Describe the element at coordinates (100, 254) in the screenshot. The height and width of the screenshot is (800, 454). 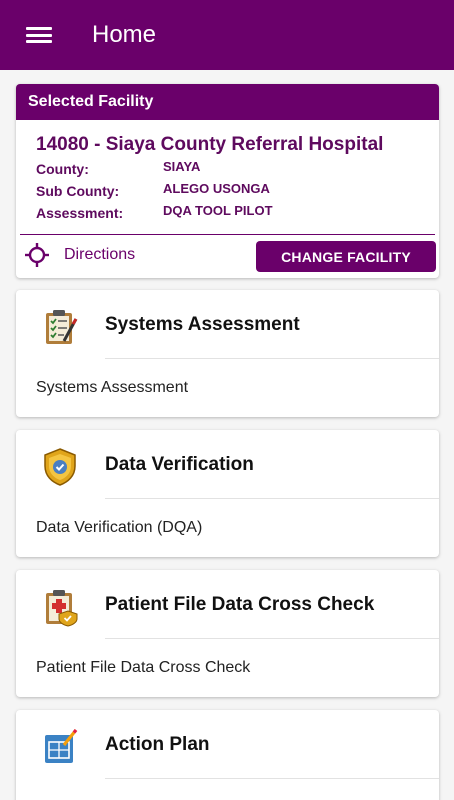
I see `directions-label: Directions` at that location.